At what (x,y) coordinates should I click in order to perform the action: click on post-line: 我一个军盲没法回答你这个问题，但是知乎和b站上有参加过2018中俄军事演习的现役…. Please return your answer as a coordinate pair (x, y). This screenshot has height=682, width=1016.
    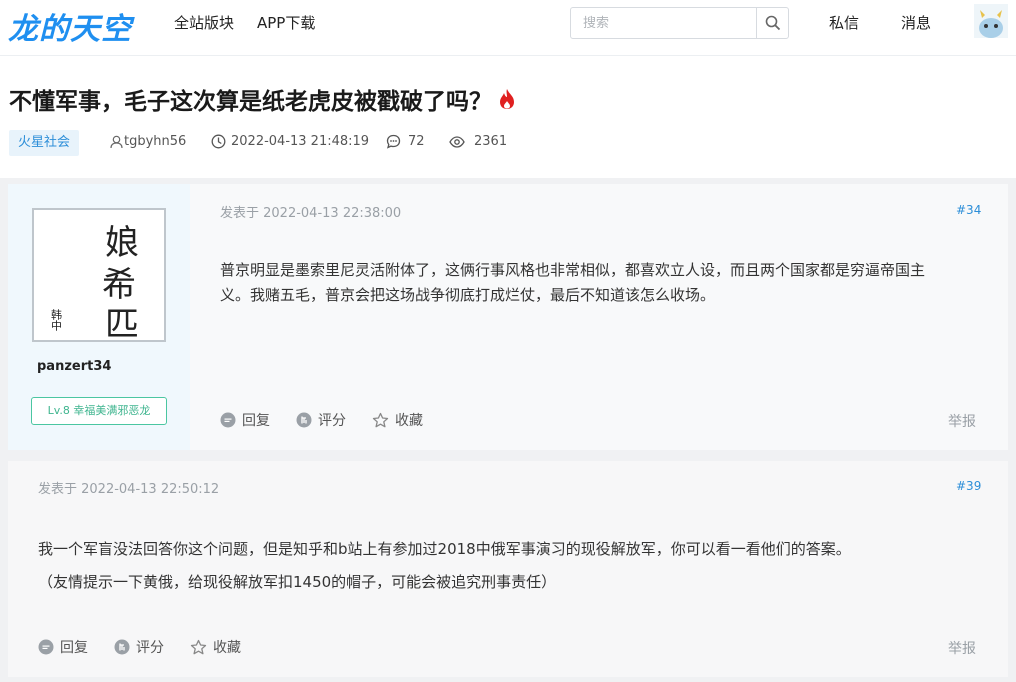
    Looking at the image, I should click on (444, 549).